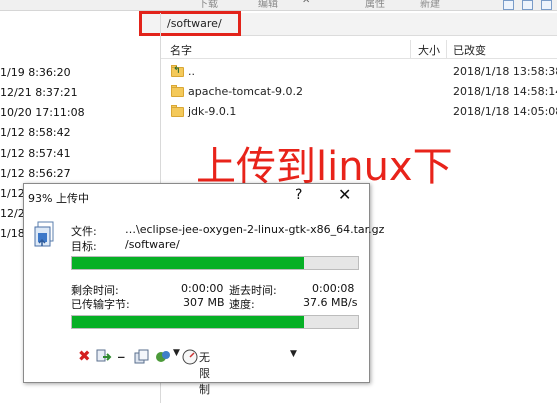 The image size is (557, 403). I want to click on file-name: apache-tomcat-9.0.2, so click(246, 91).